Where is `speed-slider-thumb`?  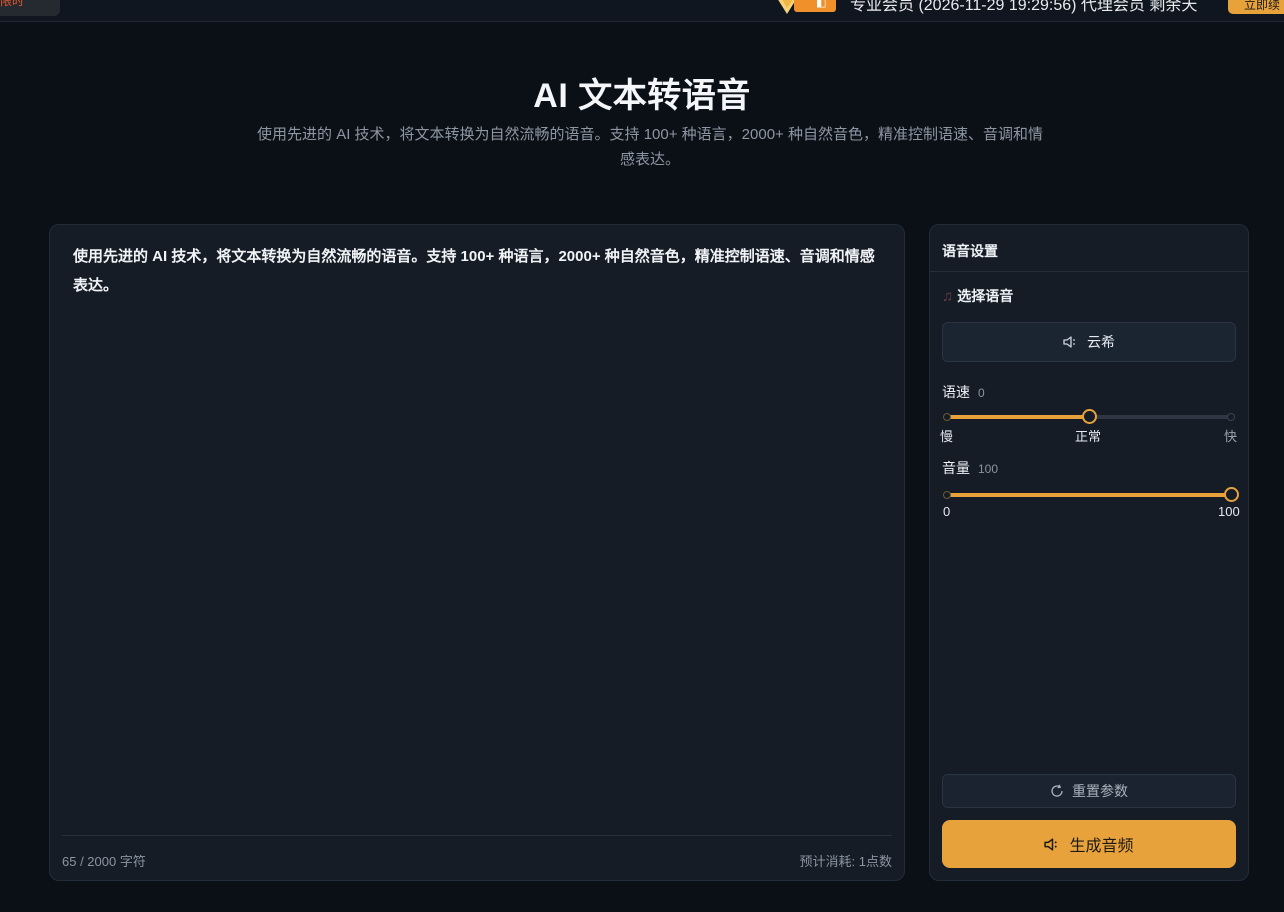 speed-slider-thumb is located at coordinates (1089, 416).